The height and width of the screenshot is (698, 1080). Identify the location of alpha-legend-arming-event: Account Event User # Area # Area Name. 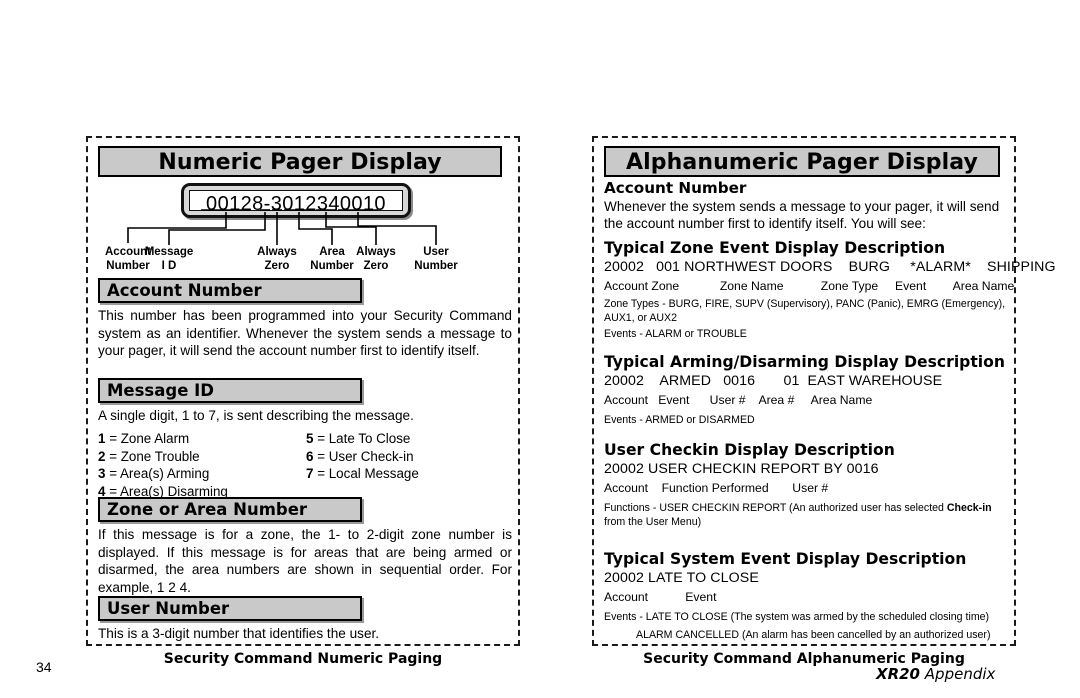
(738, 400).